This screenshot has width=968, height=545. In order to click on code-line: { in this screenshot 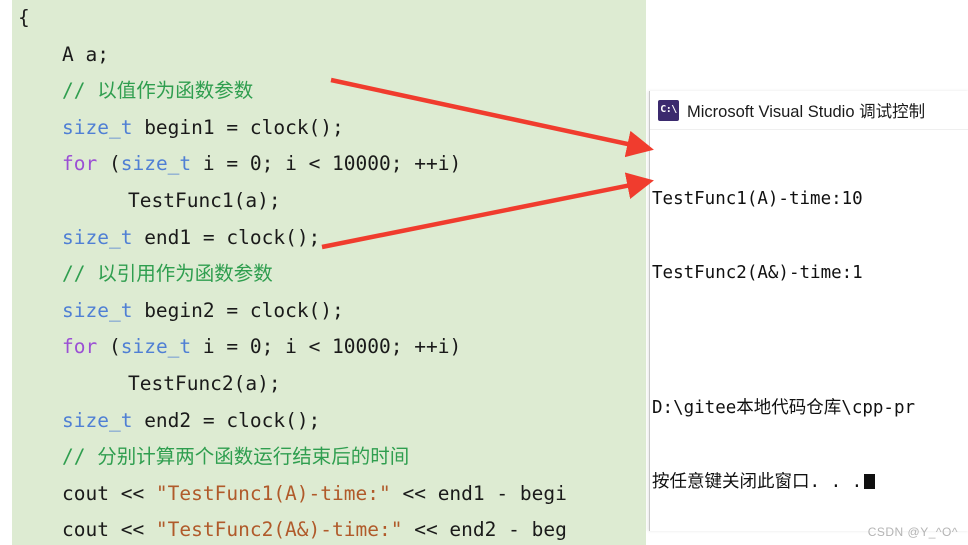, I will do `click(362, 18)`.